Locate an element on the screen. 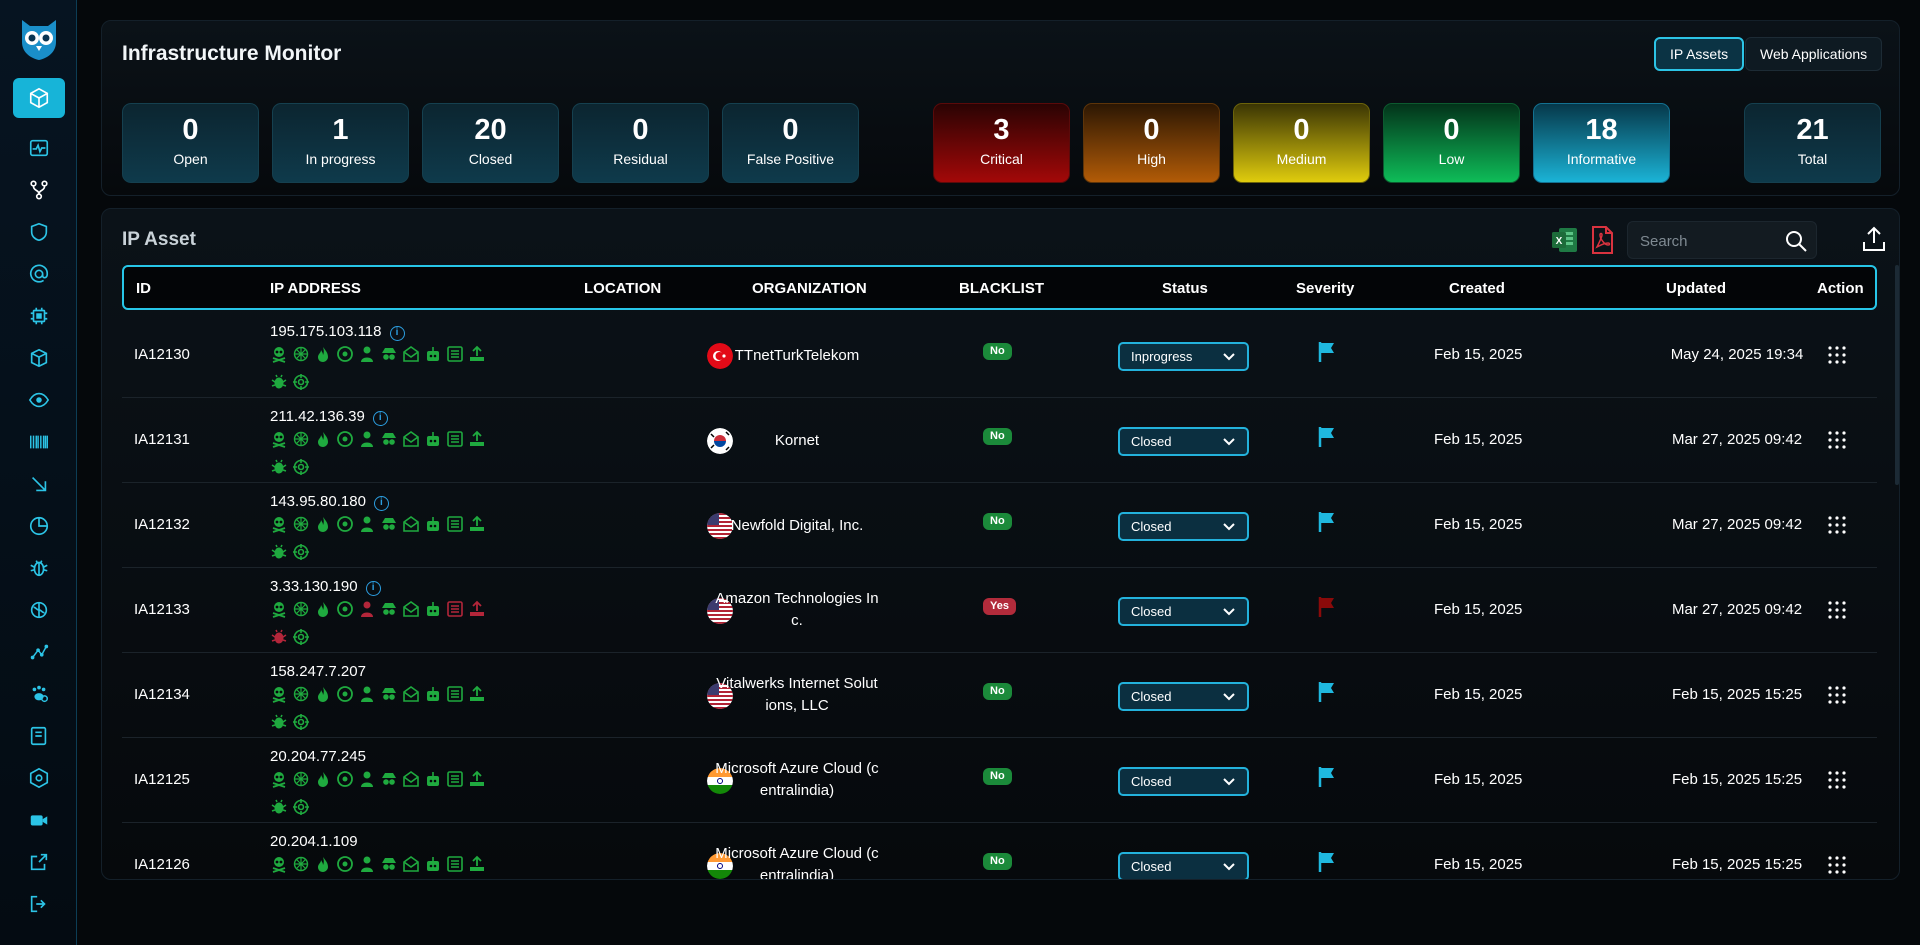 The image size is (1920, 945). column-organization: ORGANIZATION is located at coordinates (809, 288).